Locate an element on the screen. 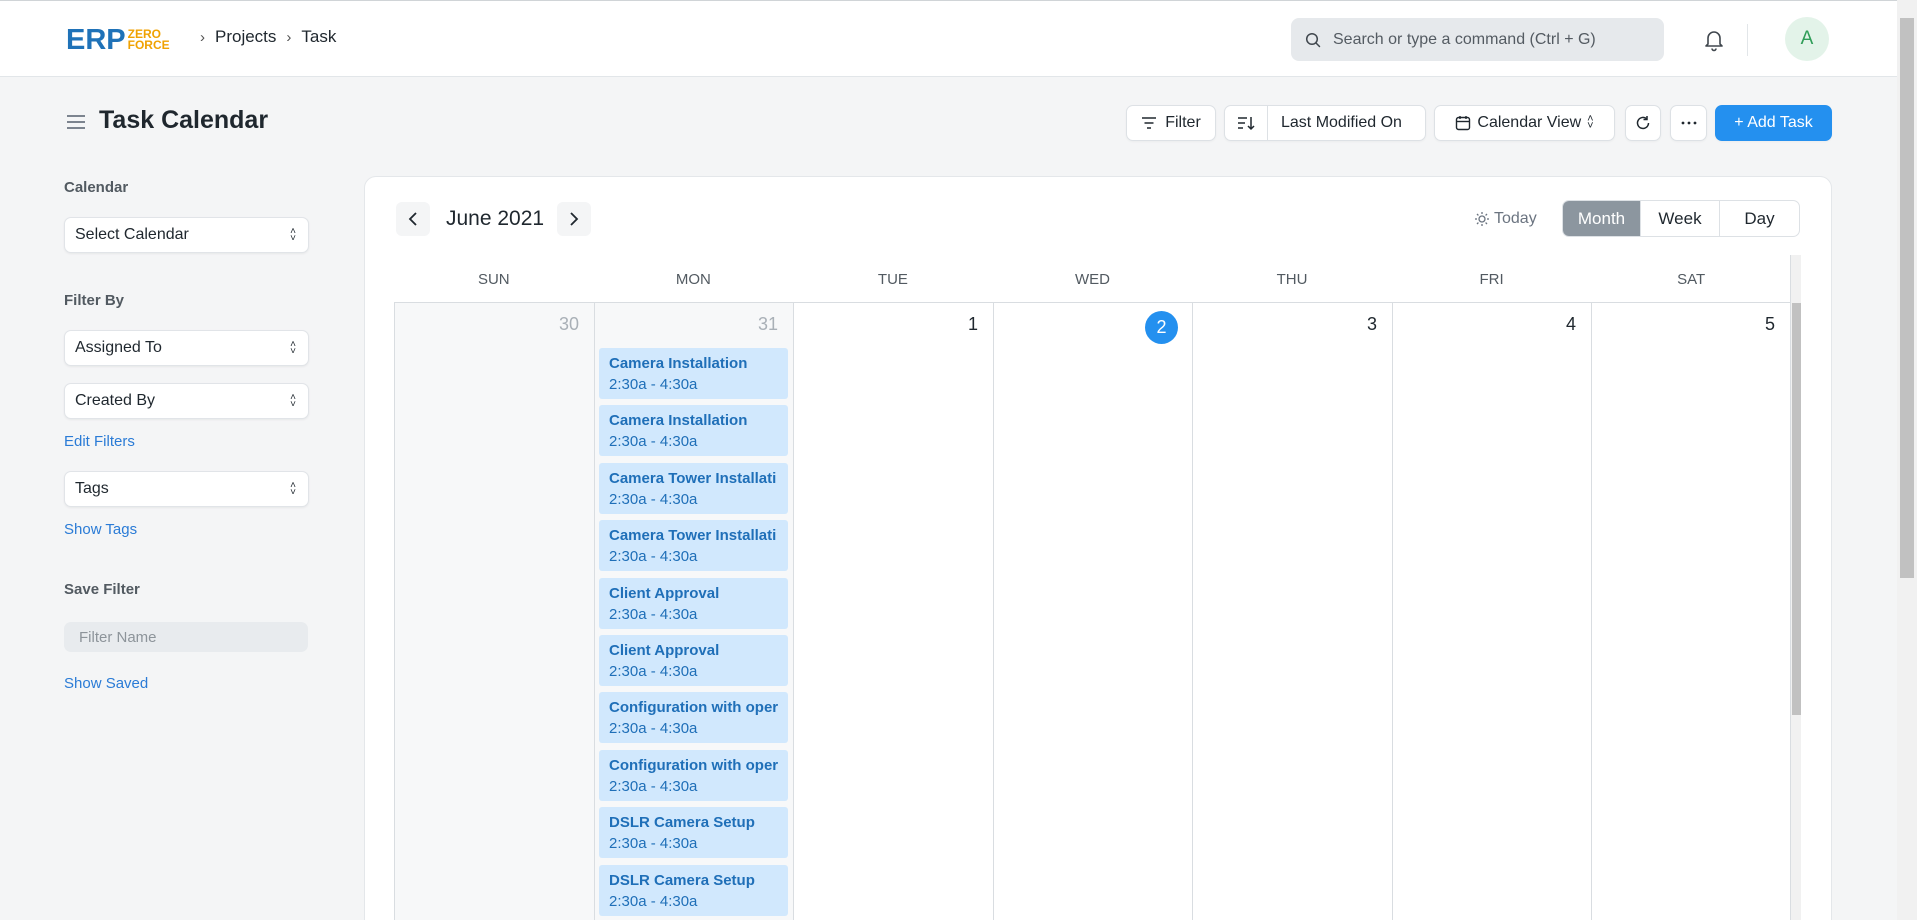  bell-icon is located at coordinates (1714, 40).